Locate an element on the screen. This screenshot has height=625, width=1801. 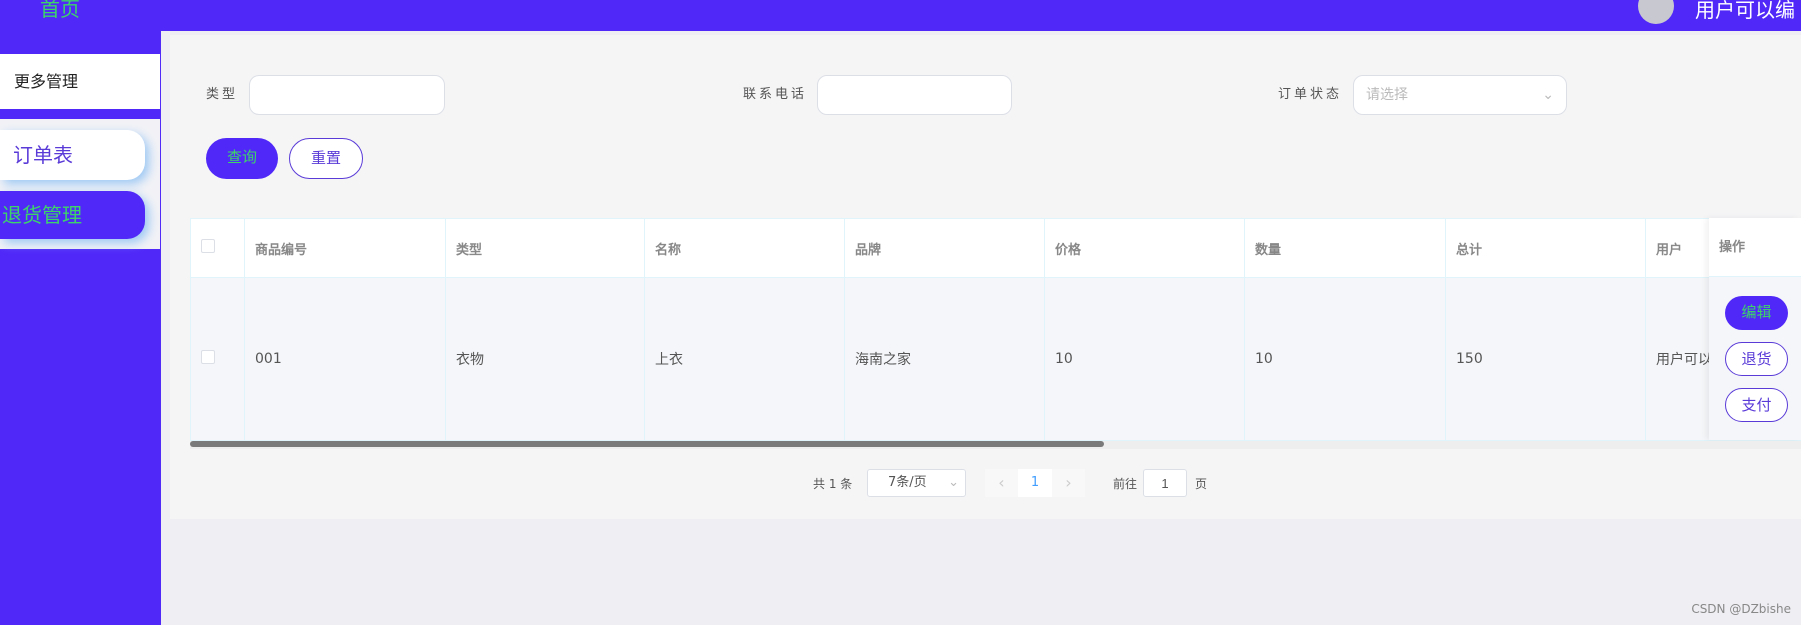
horizontal-scrollbar is located at coordinates (995, 445).